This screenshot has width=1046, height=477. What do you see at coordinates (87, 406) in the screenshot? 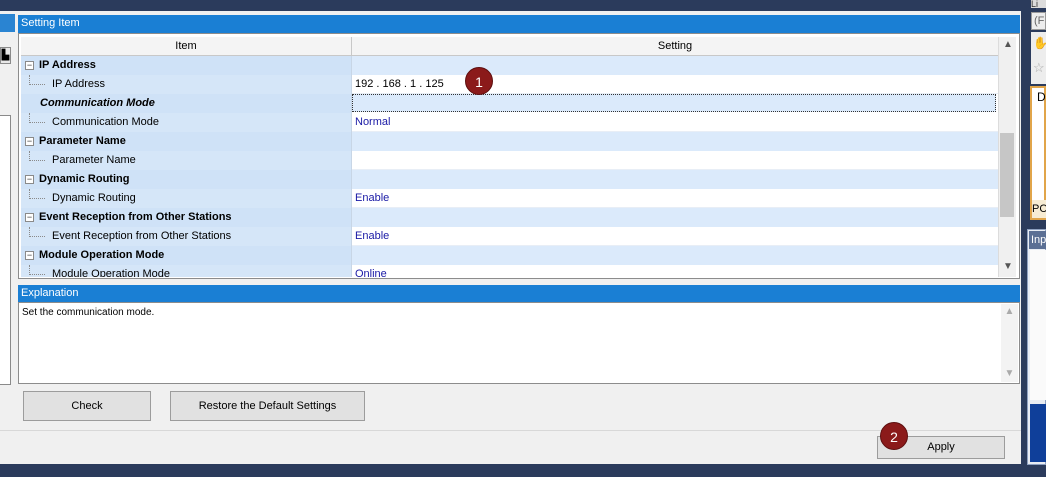
I see `check-button: Check` at bounding box center [87, 406].